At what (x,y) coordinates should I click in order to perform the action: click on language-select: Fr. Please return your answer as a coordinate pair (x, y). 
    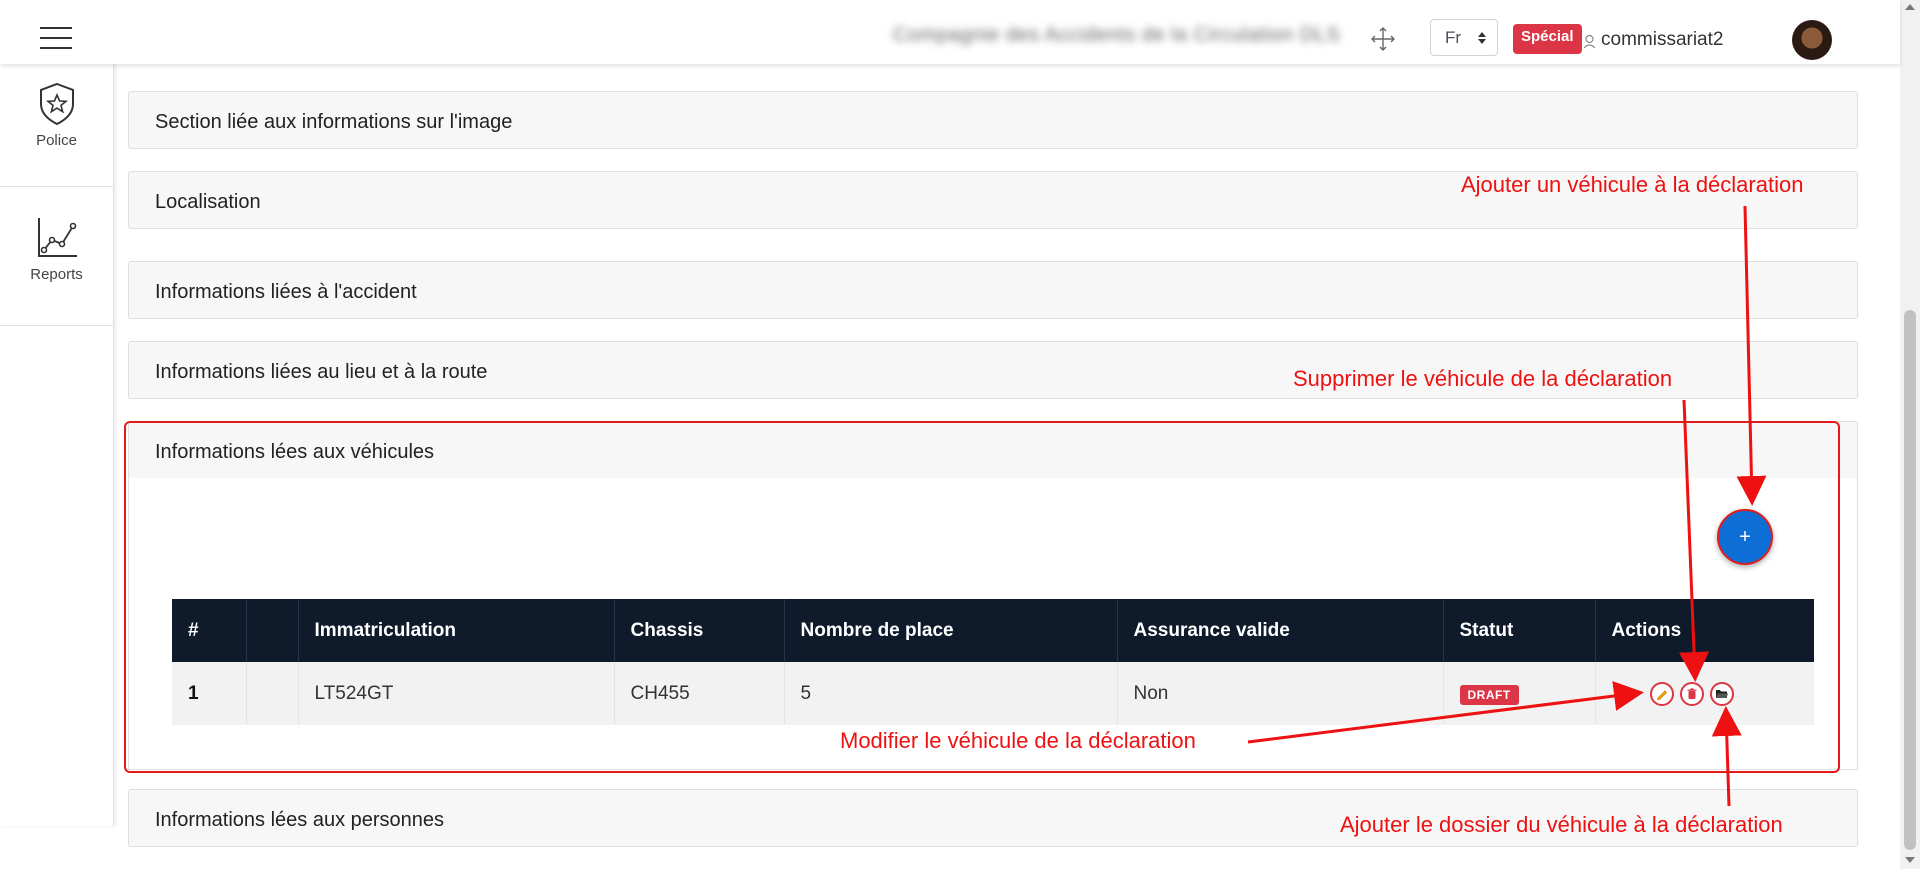
    Looking at the image, I should click on (1464, 37).